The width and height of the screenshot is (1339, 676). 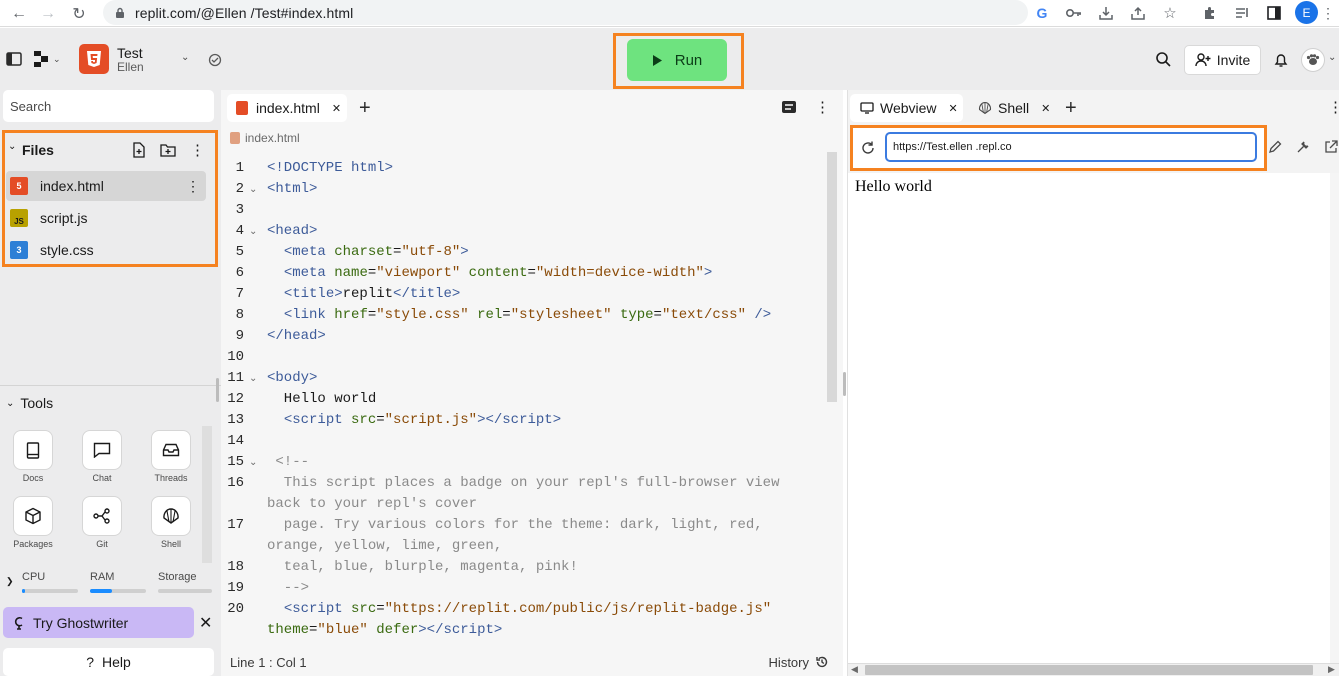 I want to click on address-bar: replit.com/@Ellen /Test#index.html, so click(x=565, y=12).